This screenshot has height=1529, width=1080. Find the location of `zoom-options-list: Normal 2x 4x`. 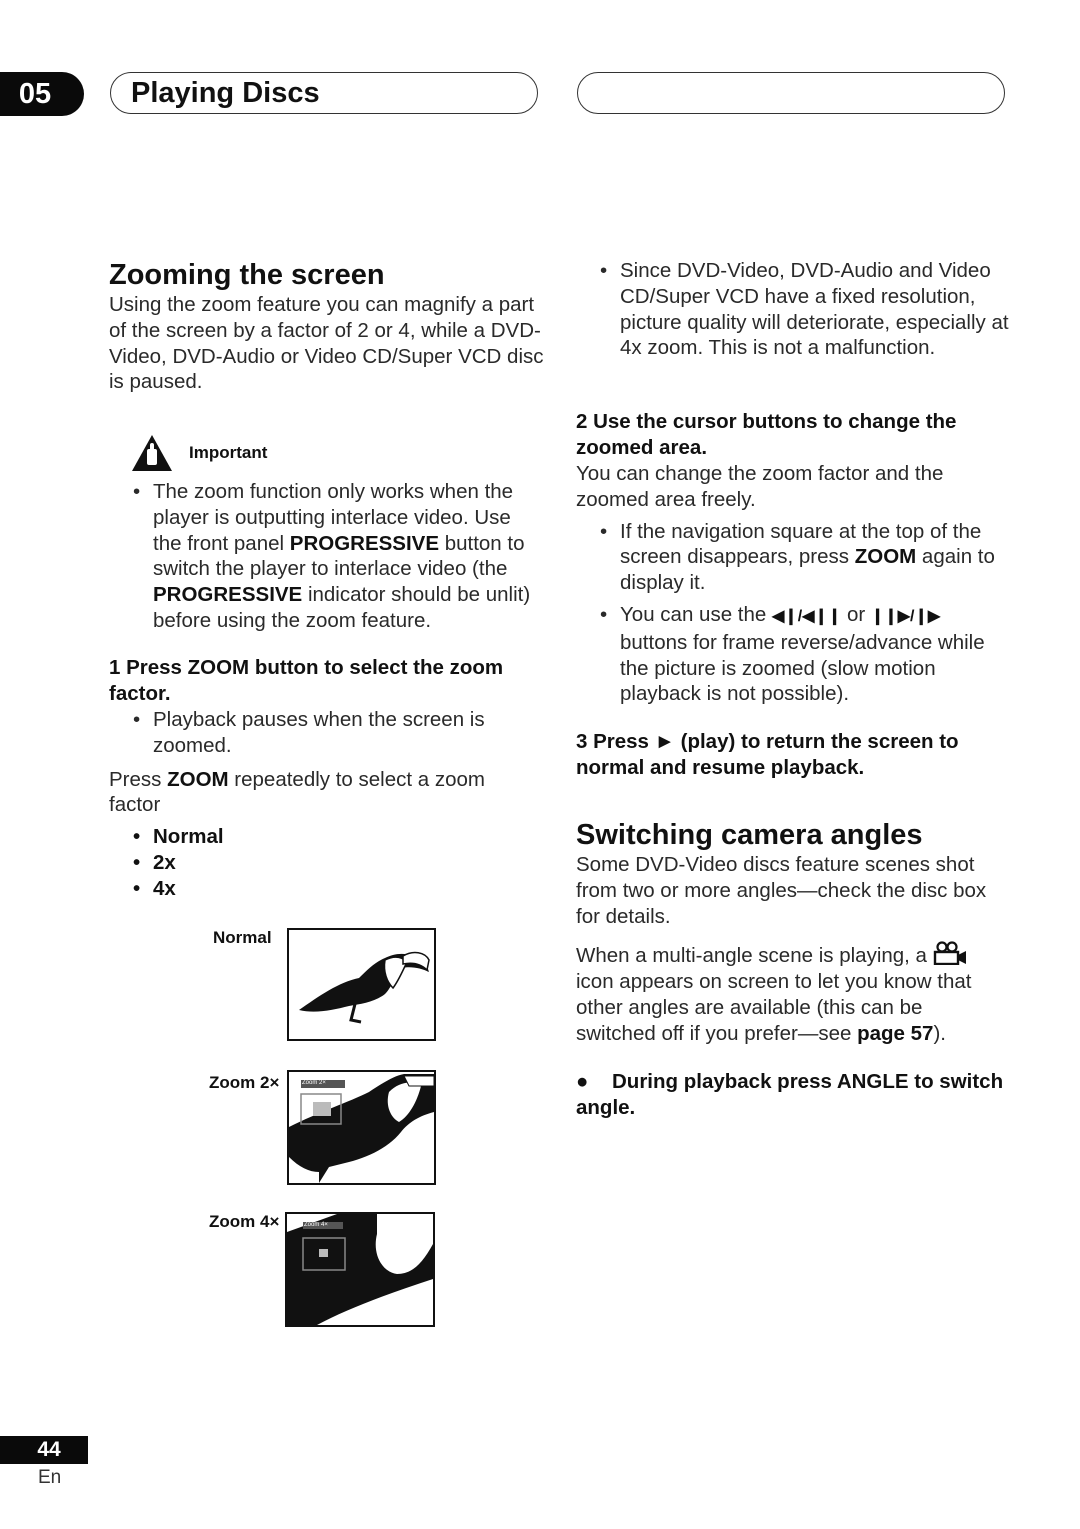

zoom-options-list: Normal 2x 4x is located at coordinates (319, 862).